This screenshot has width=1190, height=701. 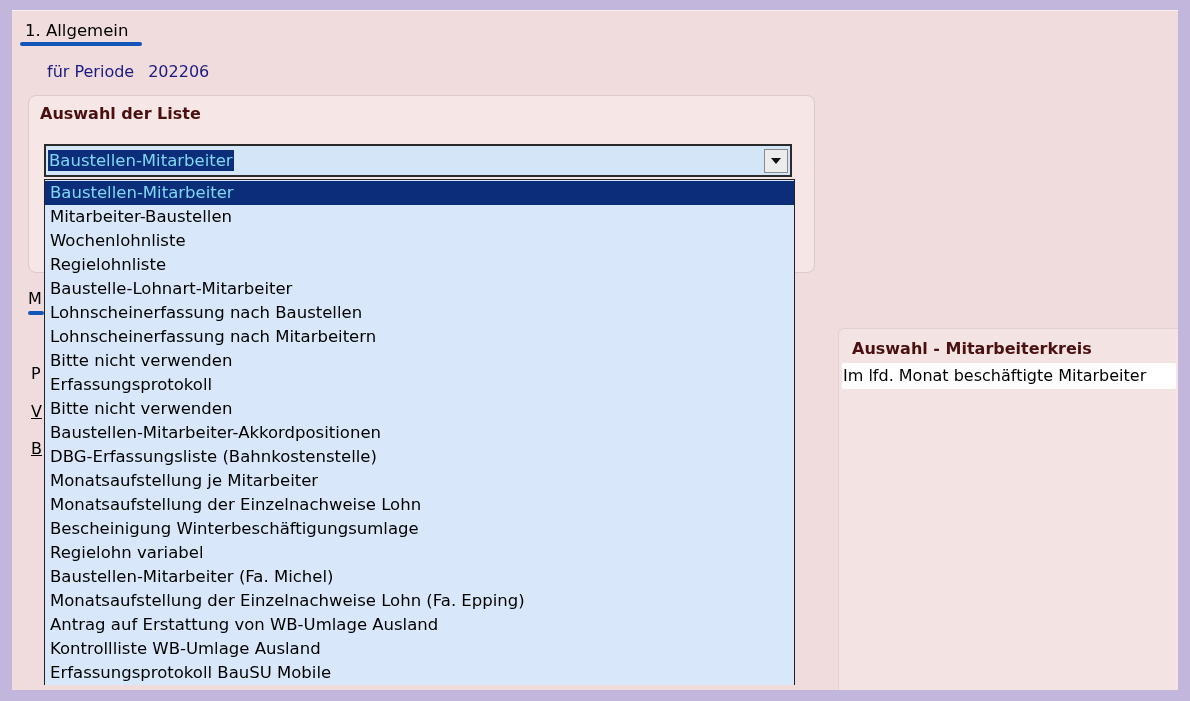 What do you see at coordinates (419, 577) in the screenshot?
I see `list-option: Baustellen-Mitarbeiter (Fa. Michel)` at bounding box center [419, 577].